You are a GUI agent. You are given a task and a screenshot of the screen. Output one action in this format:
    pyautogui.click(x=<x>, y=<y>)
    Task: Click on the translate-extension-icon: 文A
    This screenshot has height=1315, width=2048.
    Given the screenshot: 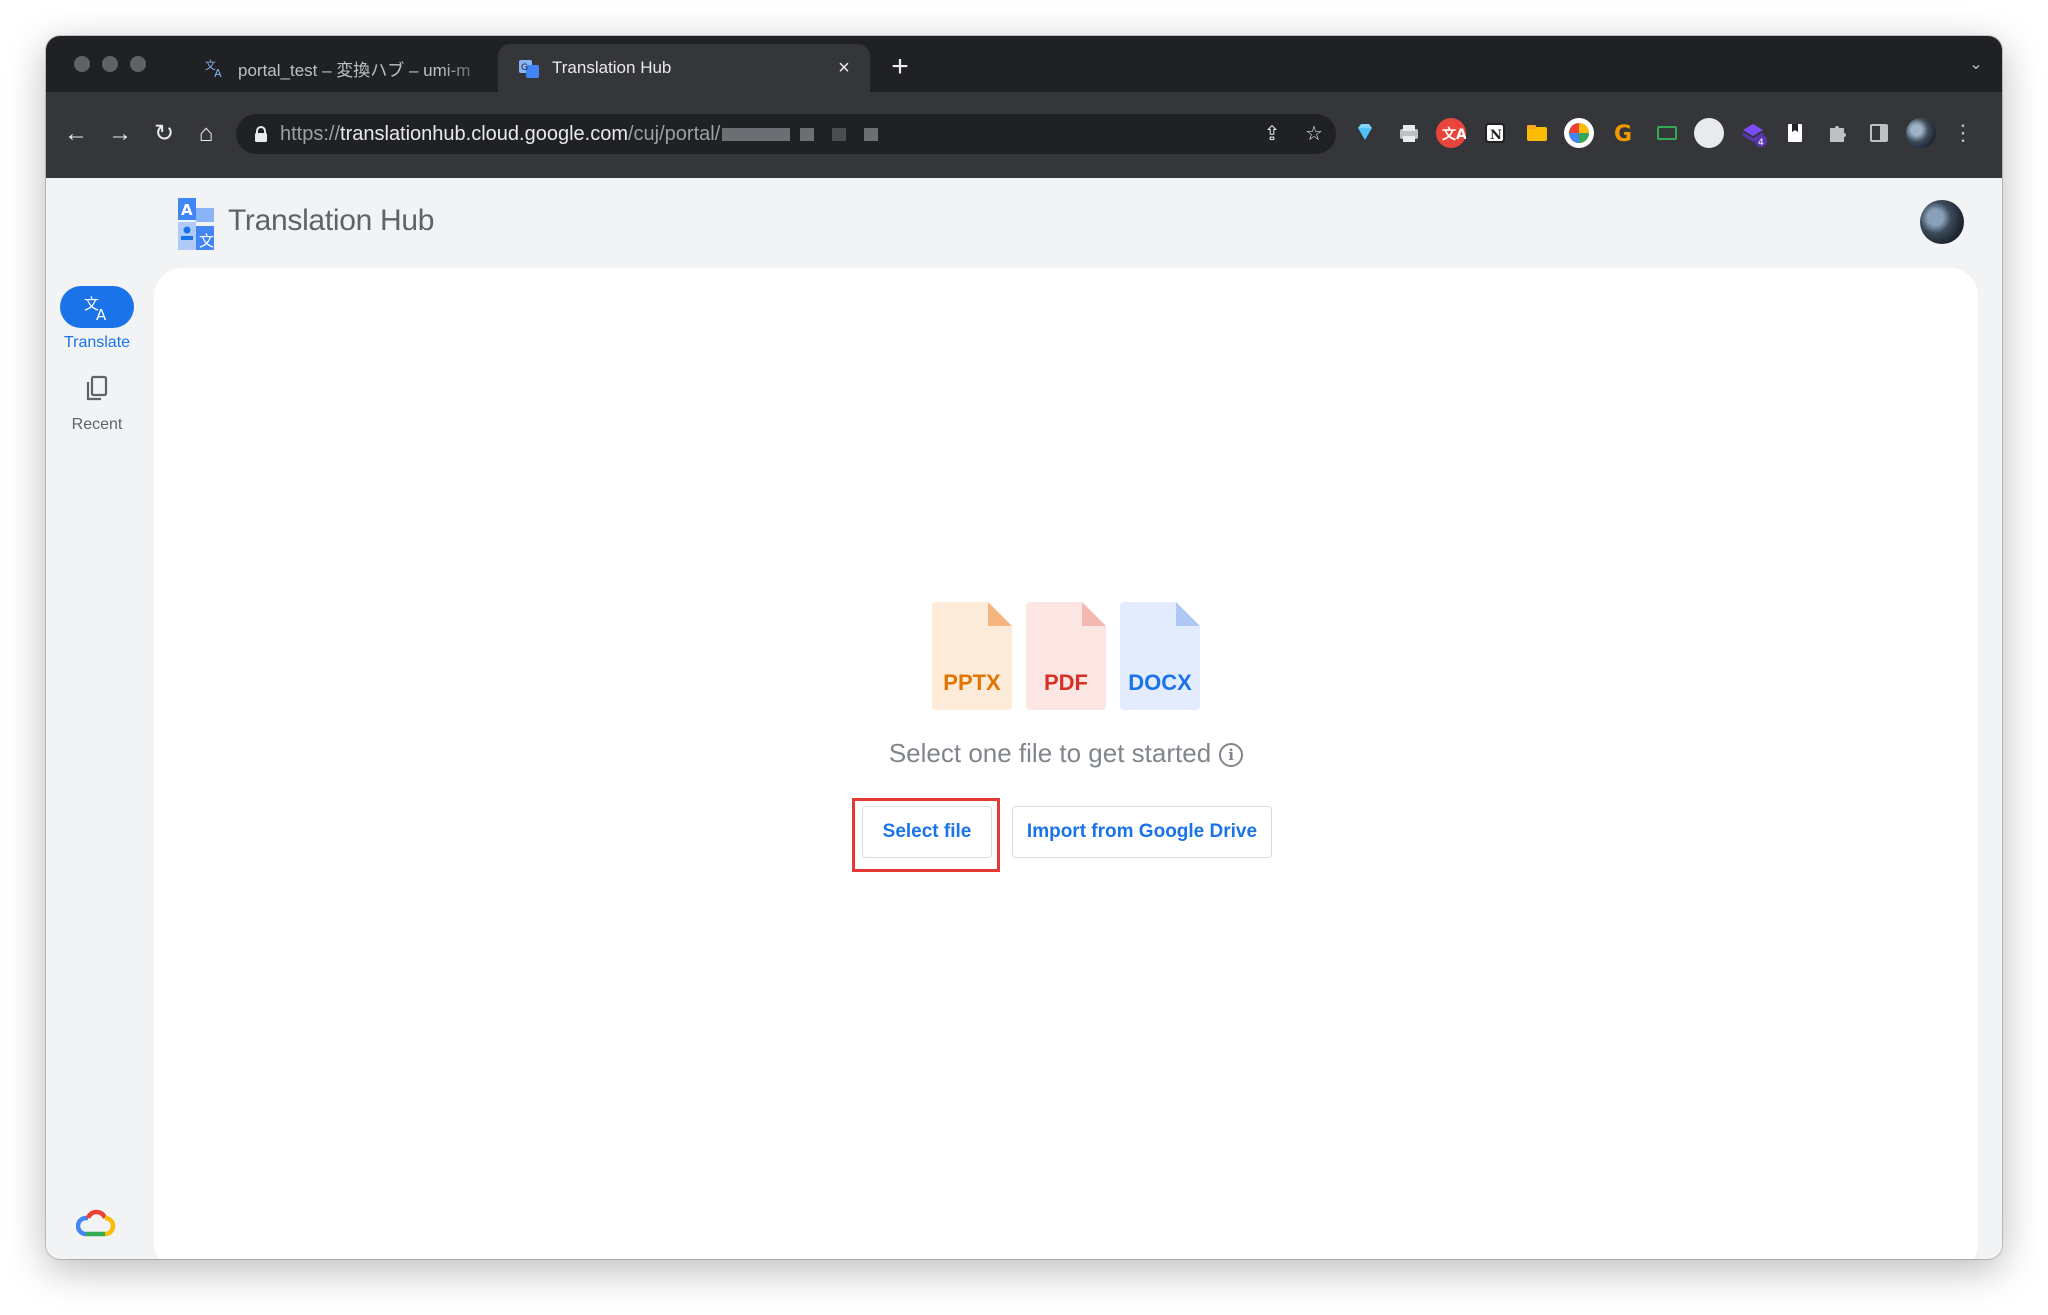 What is the action you would take?
    pyautogui.click(x=1451, y=133)
    